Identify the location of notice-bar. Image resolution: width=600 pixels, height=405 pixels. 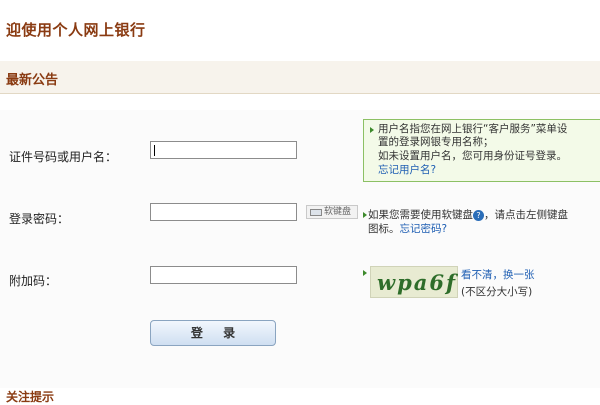
(300, 77).